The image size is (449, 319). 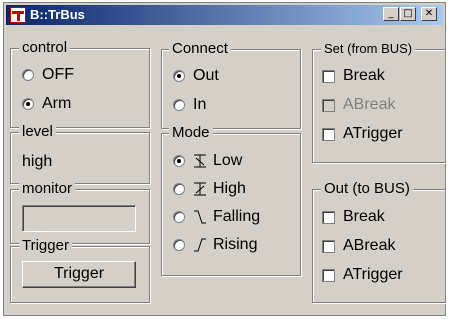 I want to click on out-abreak-checkbox, so click(x=328, y=246).